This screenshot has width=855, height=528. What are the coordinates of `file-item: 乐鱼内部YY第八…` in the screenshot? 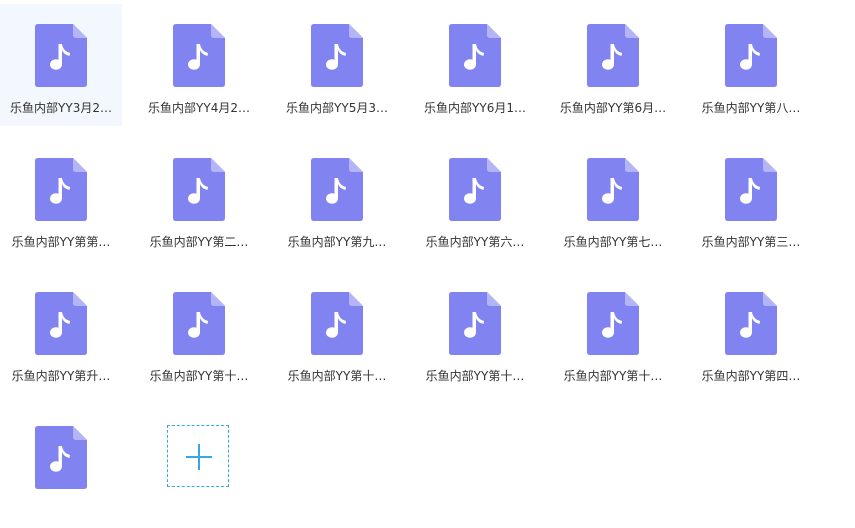 It's located at (751, 65).